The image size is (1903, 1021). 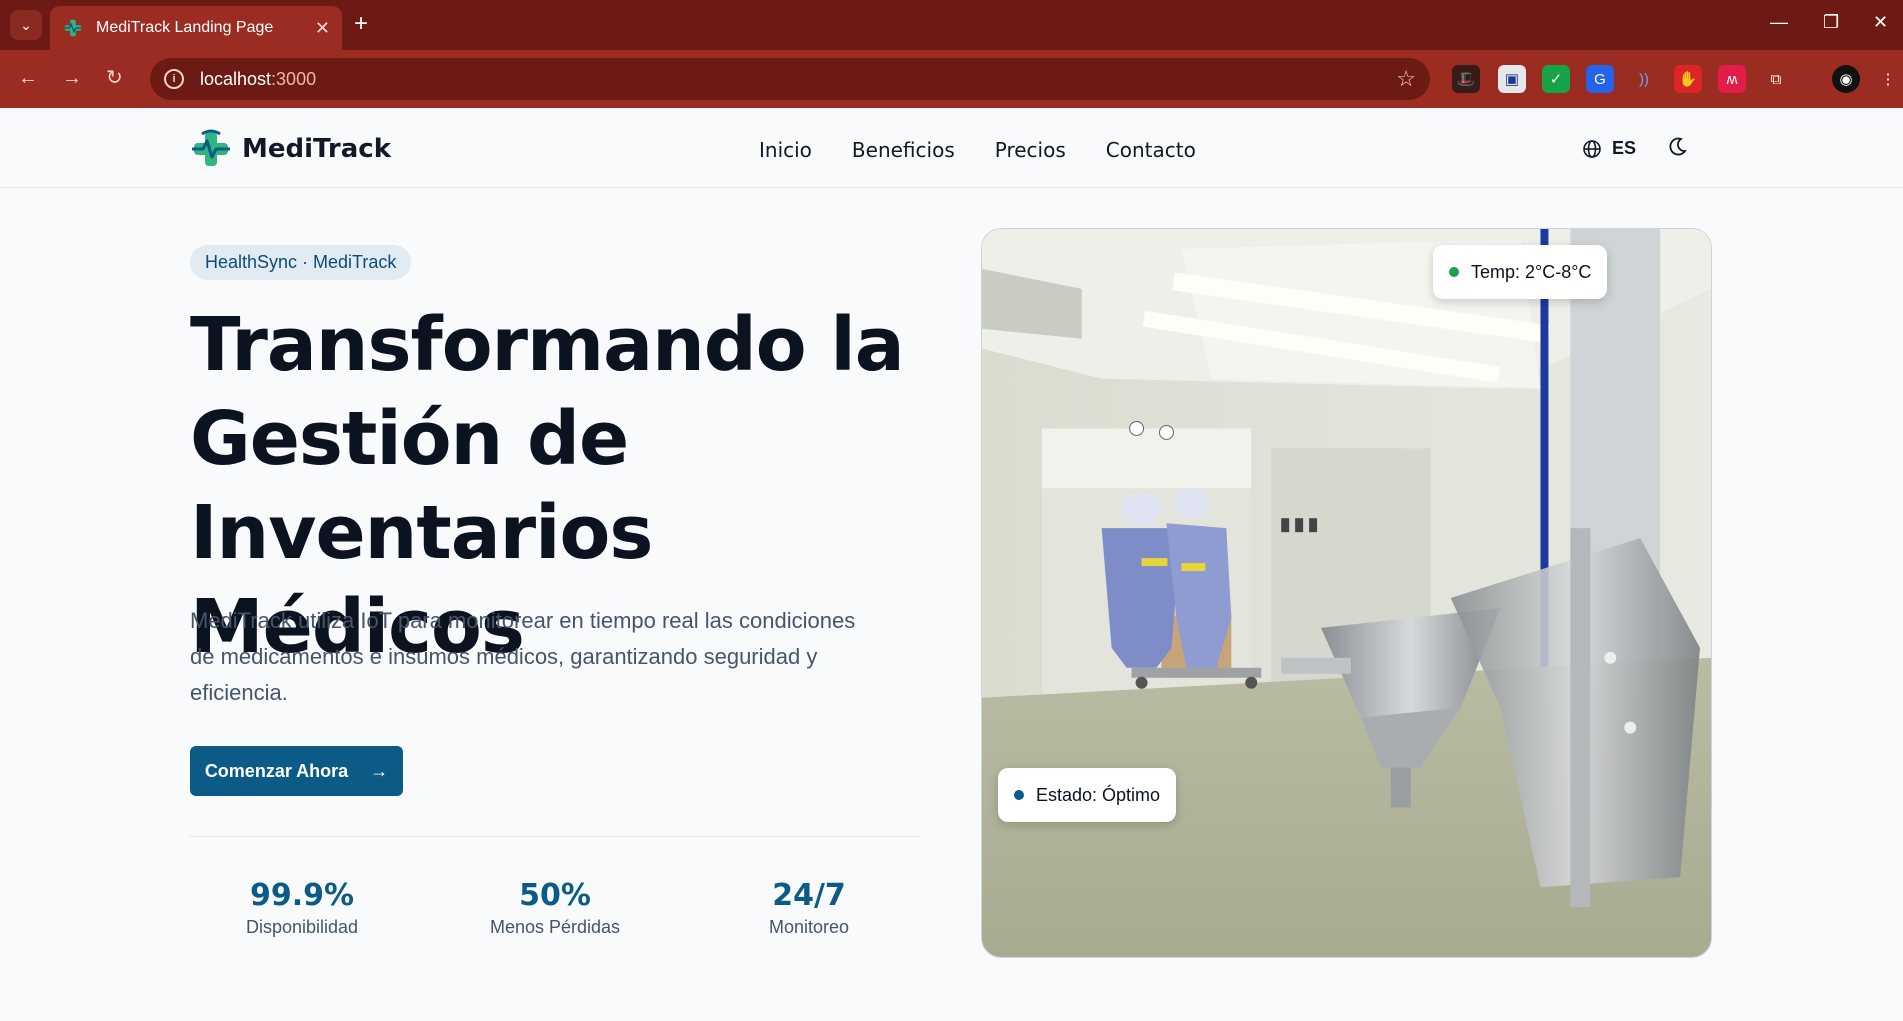 What do you see at coordinates (28, 78) in the screenshot?
I see `back-arrow-icon: ←` at bounding box center [28, 78].